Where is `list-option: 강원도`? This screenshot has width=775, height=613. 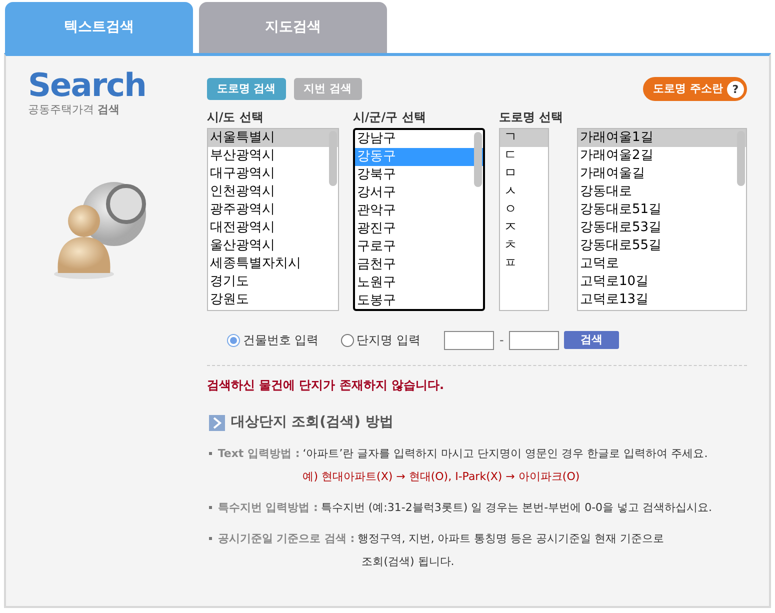
list-option: 강원도 is located at coordinates (273, 300).